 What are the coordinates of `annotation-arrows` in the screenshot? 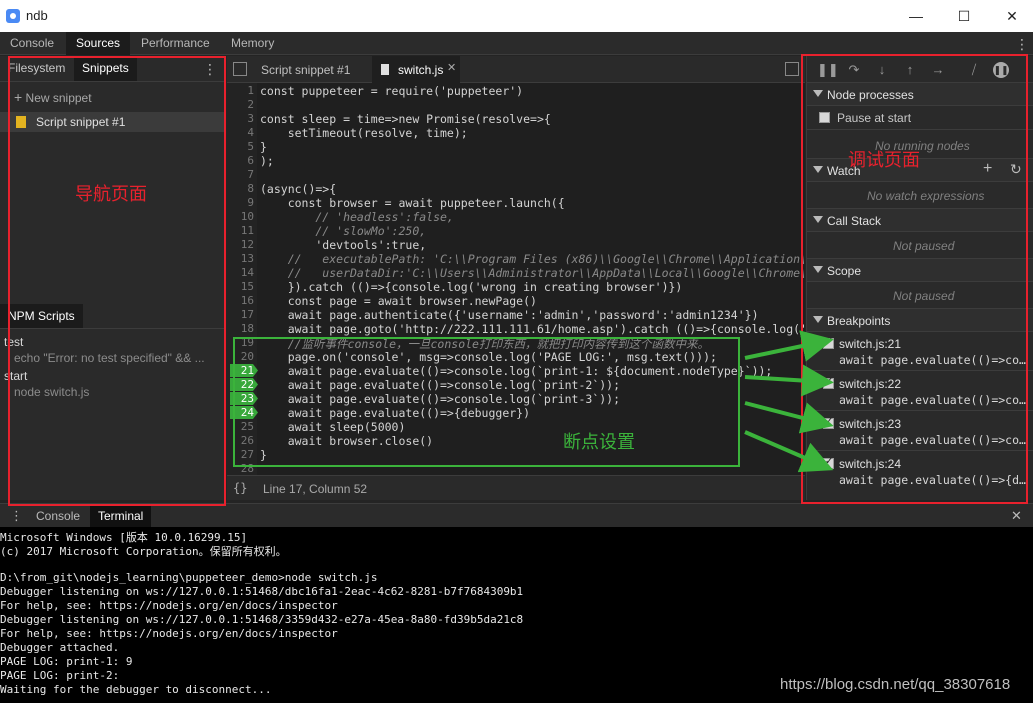 It's located at (789, 401).